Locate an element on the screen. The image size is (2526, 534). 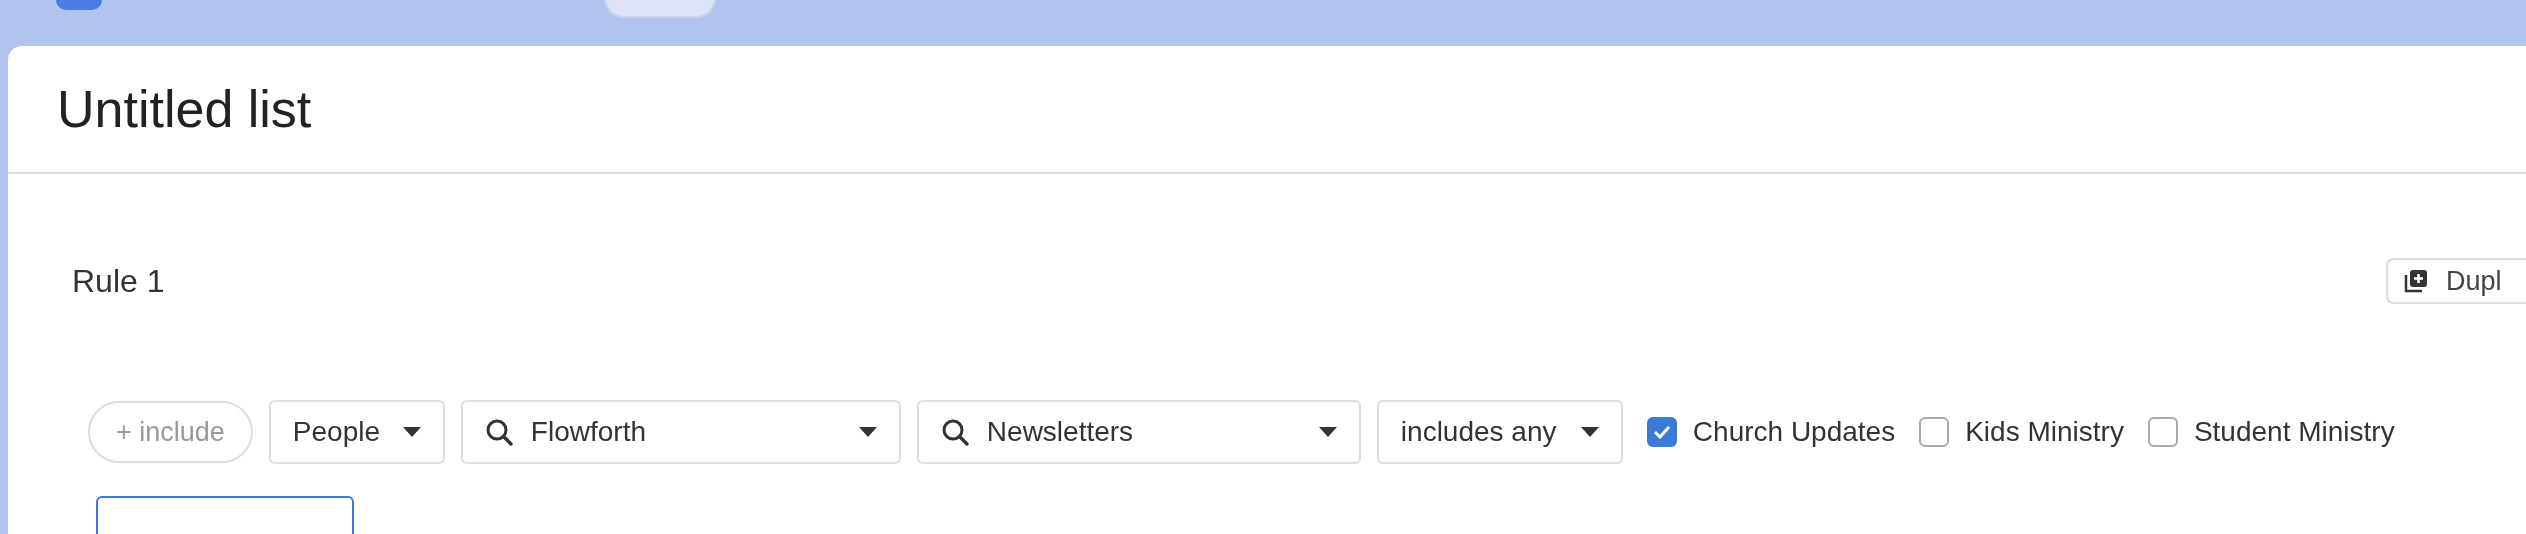
checkbox-label: Church Updates is located at coordinates (1794, 432).